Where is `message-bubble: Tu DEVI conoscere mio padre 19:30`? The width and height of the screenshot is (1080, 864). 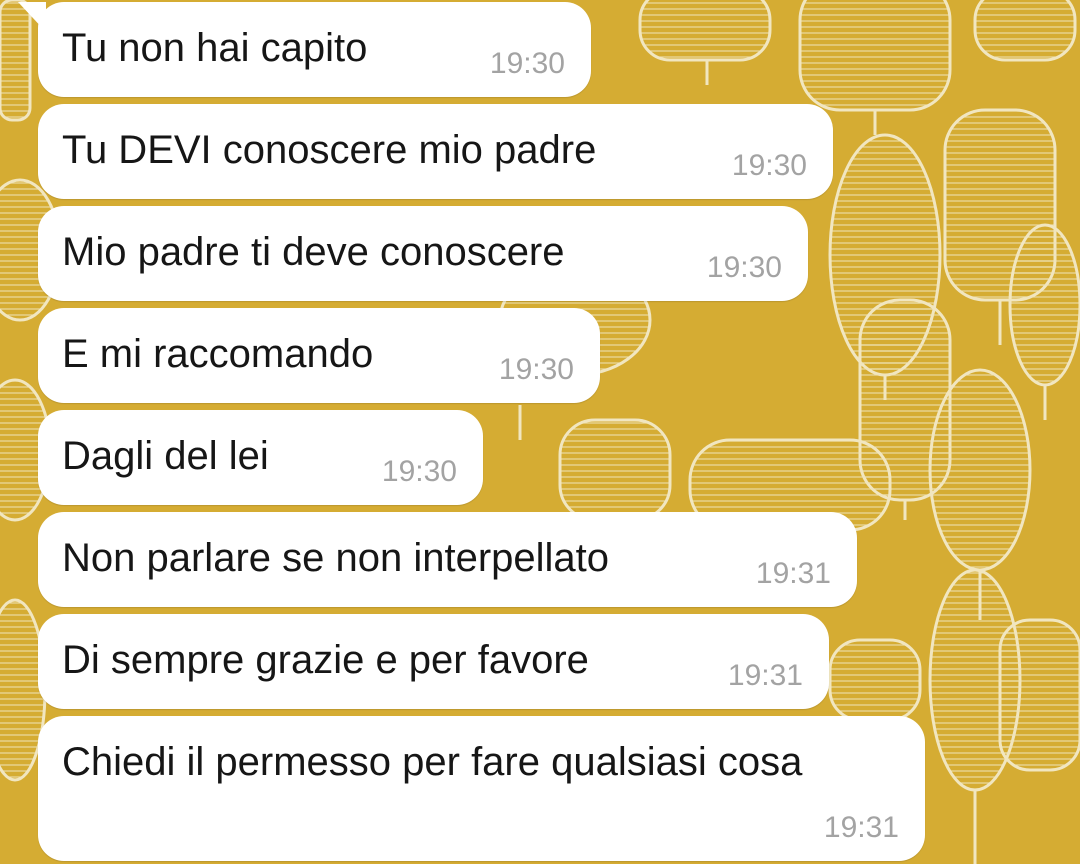 message-bubble: Tu DEVI conoscere mio padre 19:30 is located at coordinates (435, 151).